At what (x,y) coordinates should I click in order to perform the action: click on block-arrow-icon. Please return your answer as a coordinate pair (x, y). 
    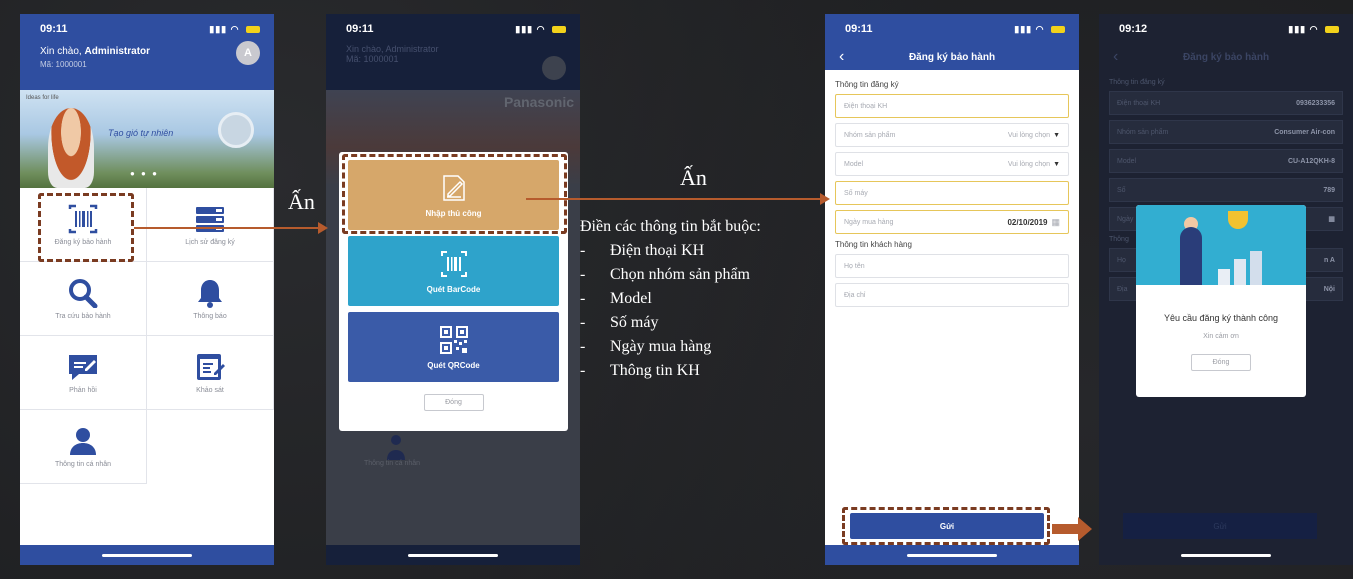
    Looking at the image, I should click on (1072, 529).